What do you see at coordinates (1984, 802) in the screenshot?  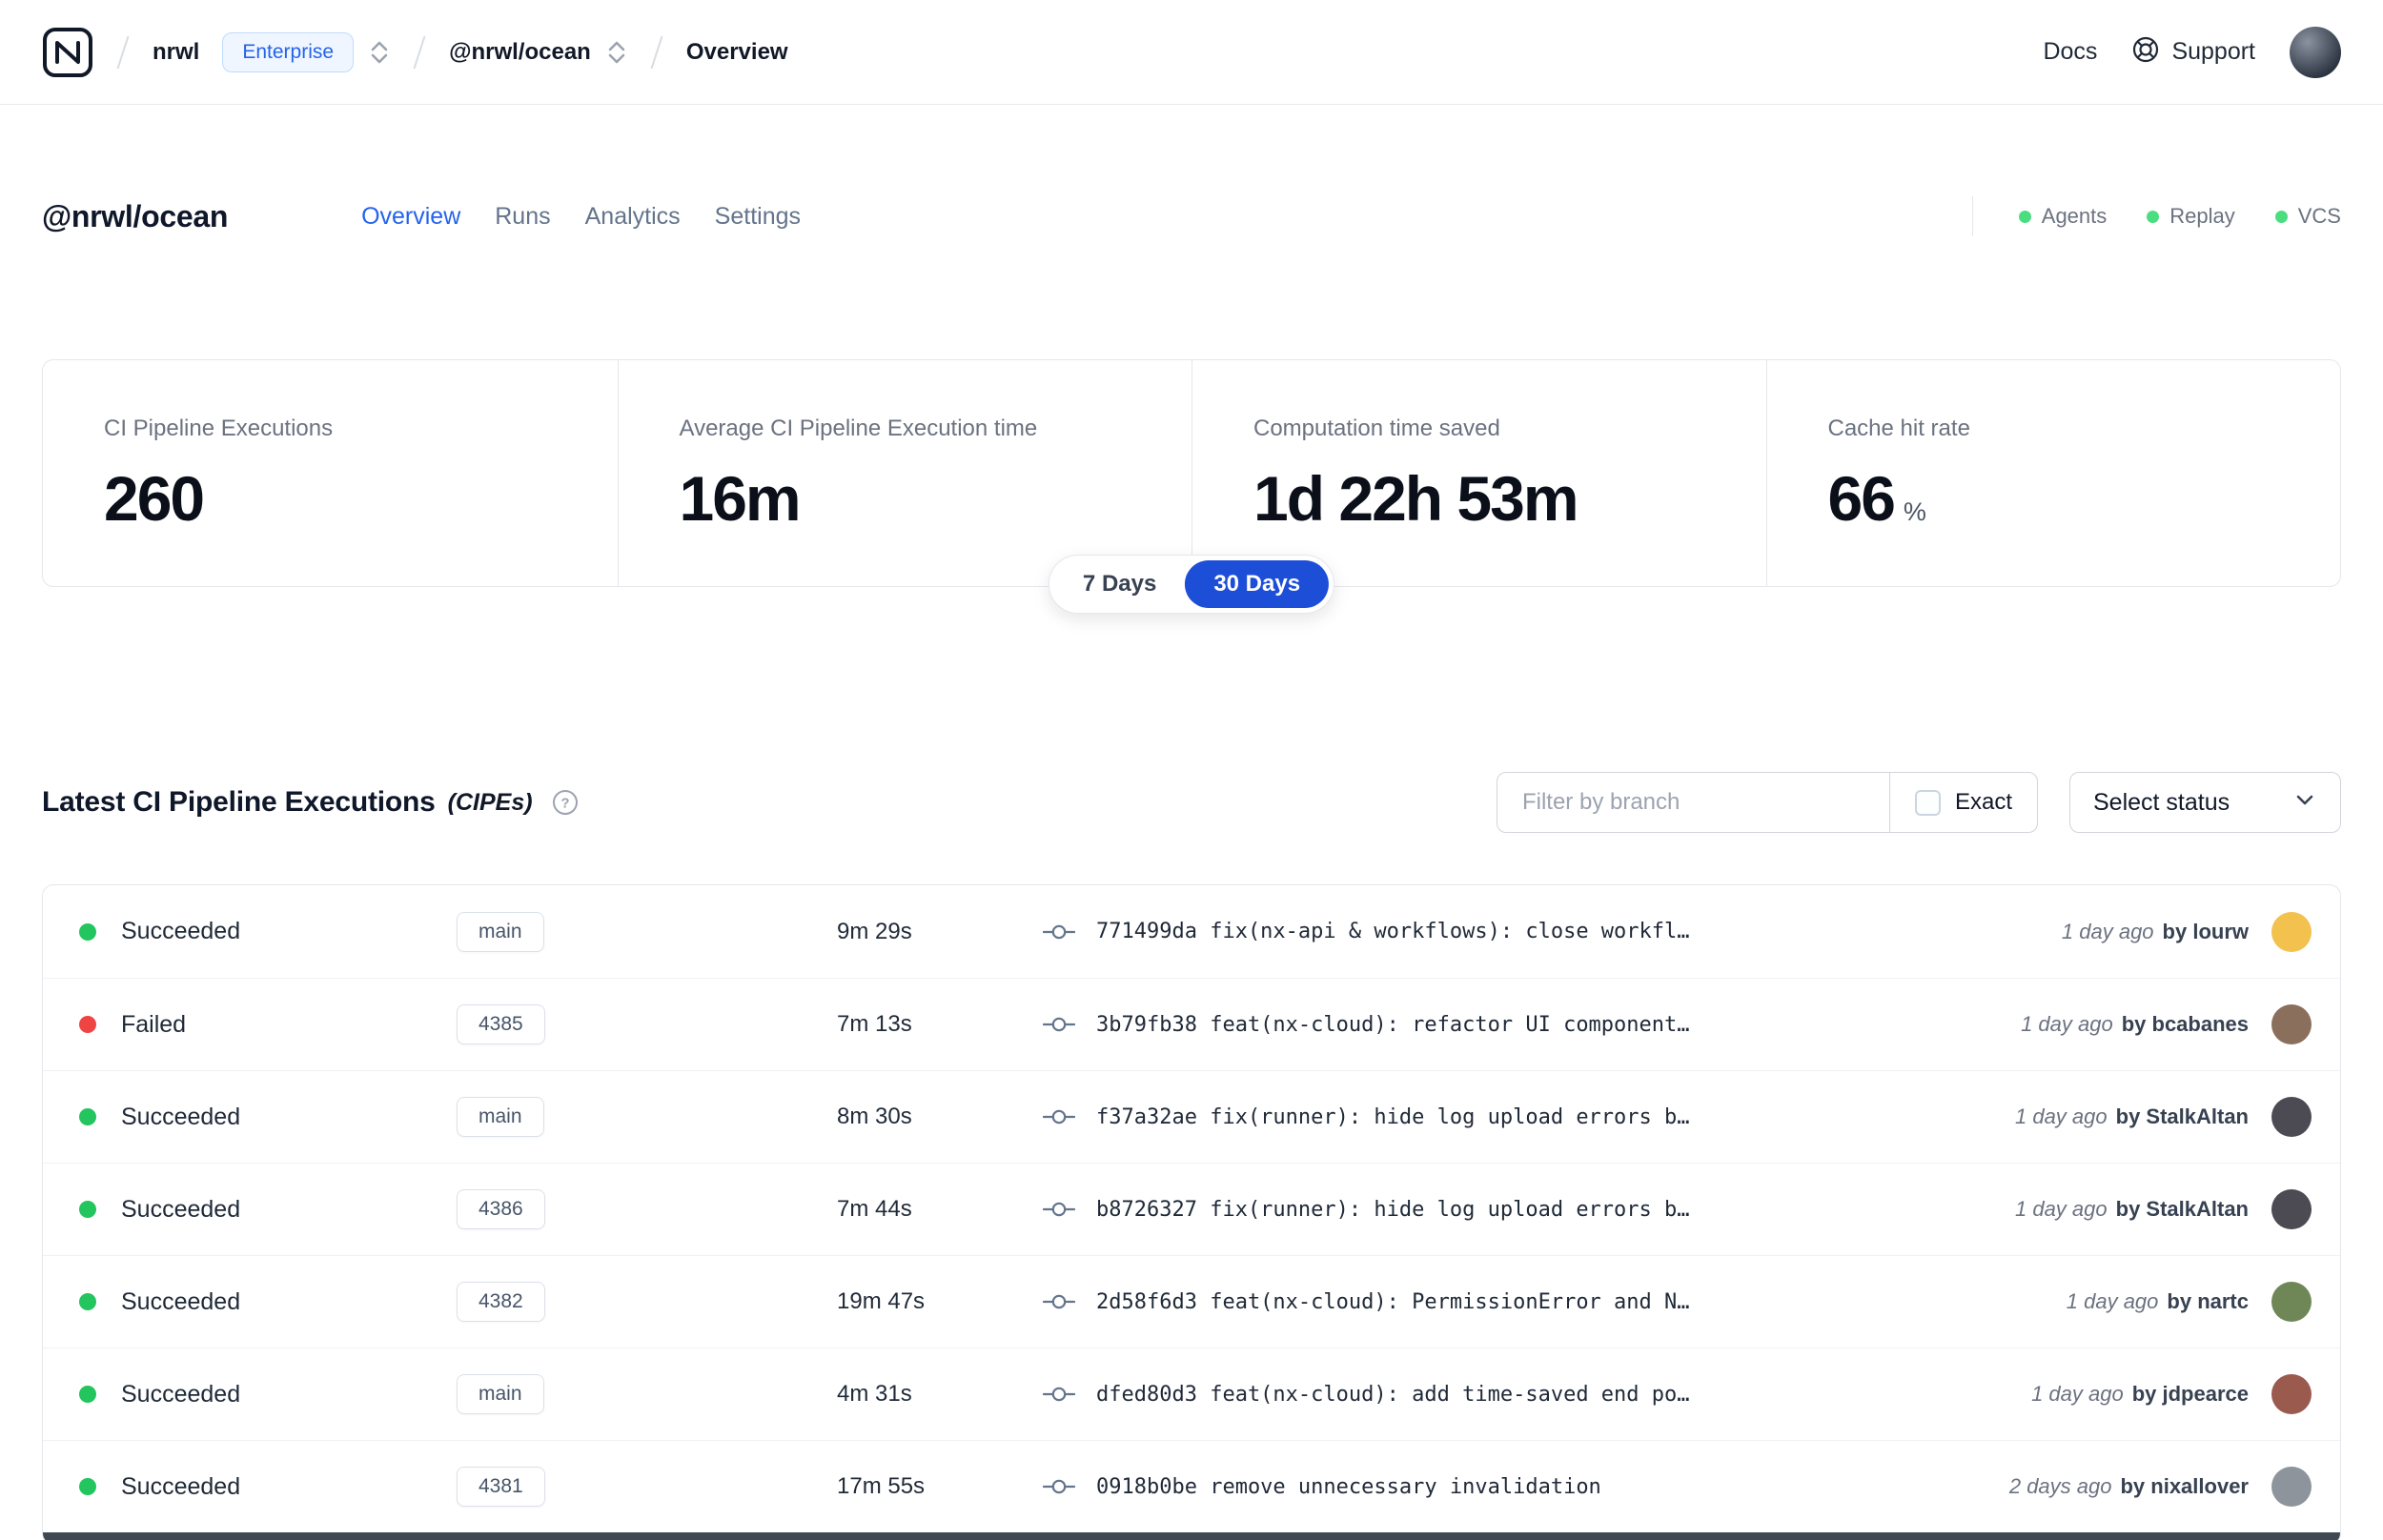 I see `exact-checkbox-label: Exact` at bounding box center [1984, 802].